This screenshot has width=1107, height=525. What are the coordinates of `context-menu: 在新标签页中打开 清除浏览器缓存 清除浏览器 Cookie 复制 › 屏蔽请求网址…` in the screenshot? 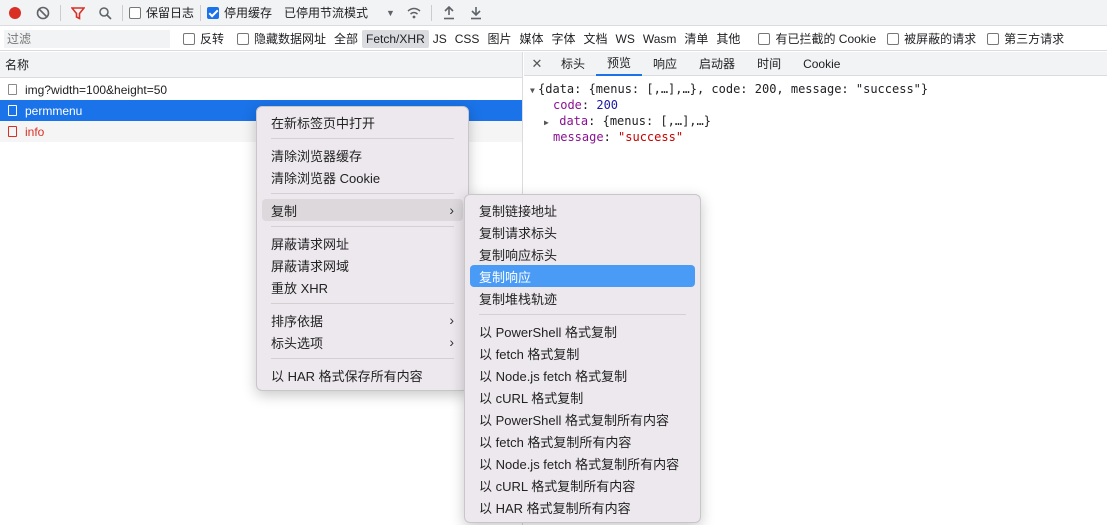 It's located at (362, 248).